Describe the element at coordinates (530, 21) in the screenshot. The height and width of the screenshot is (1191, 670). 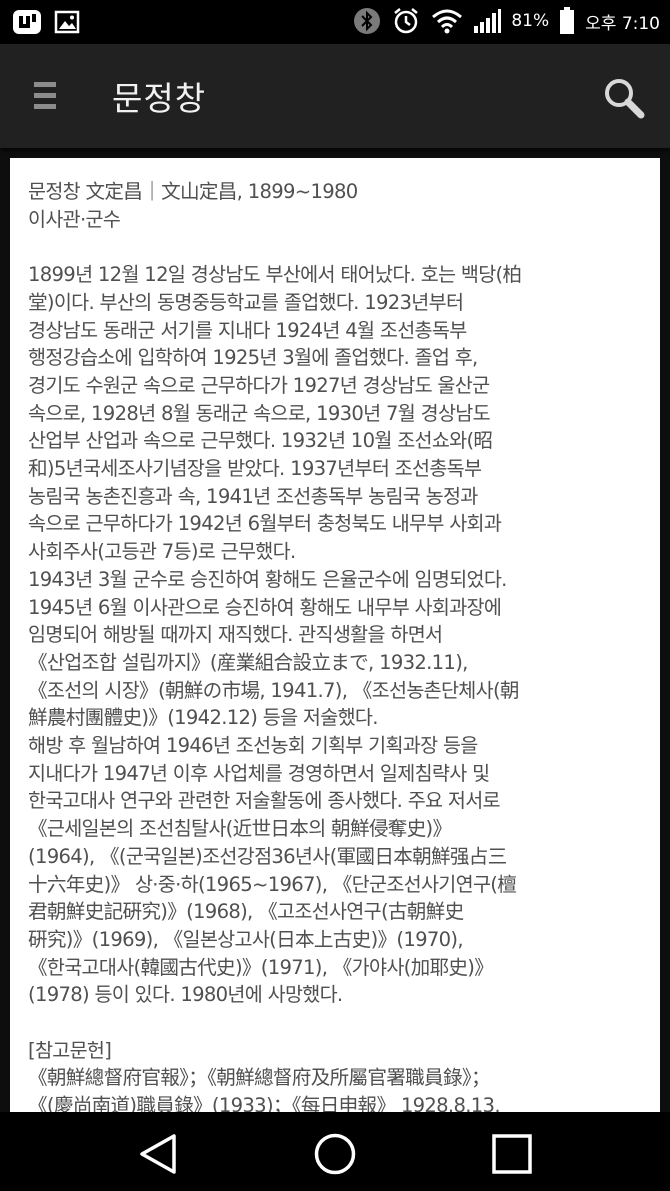
I see `battery-percentage: 81%` at that location.